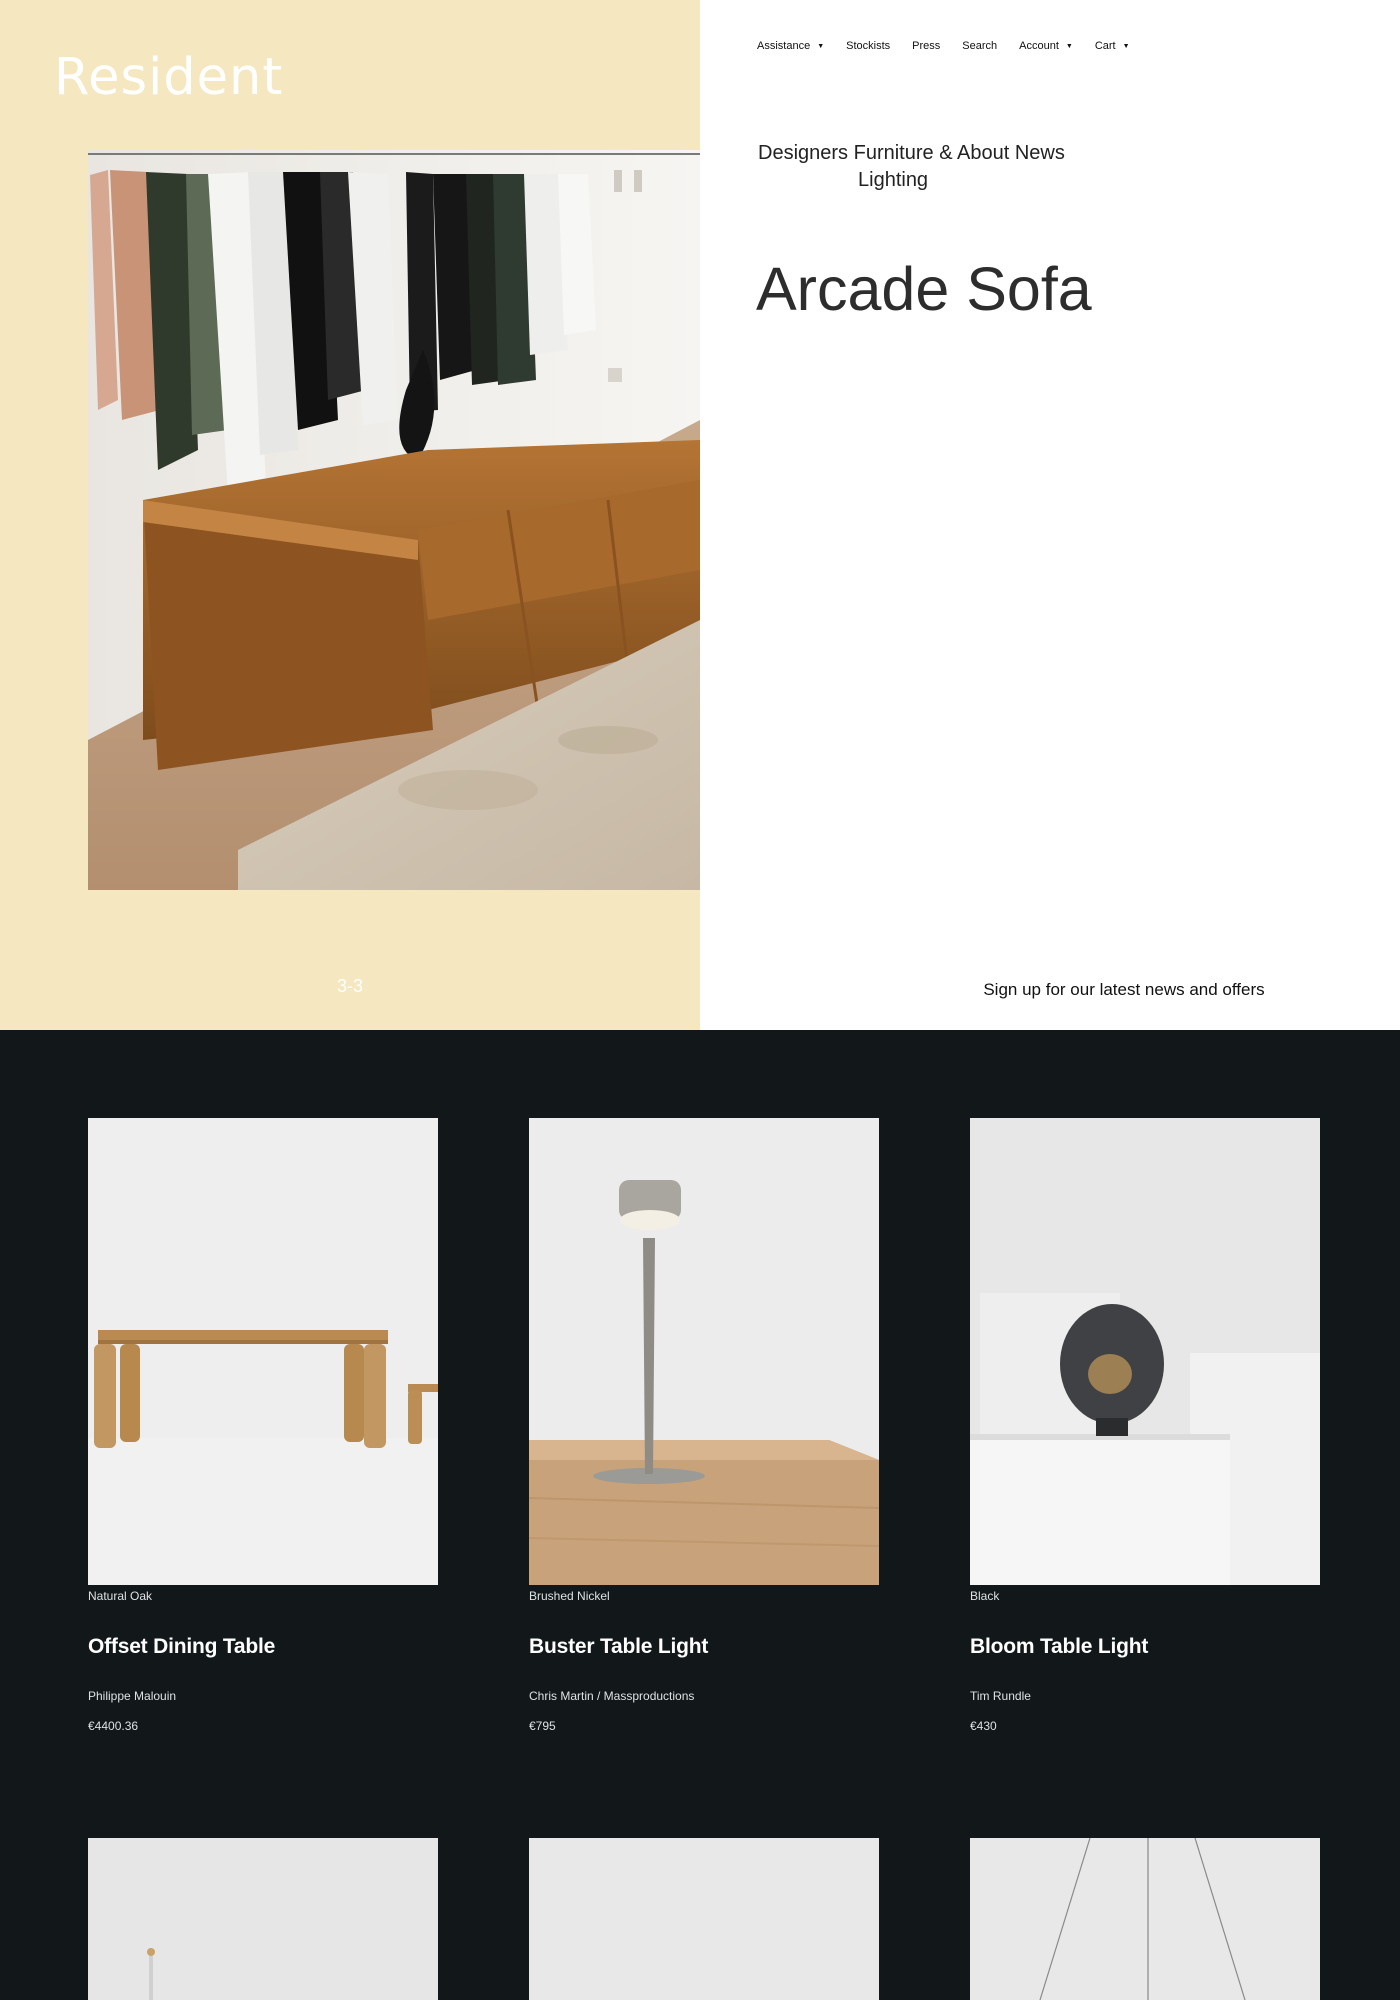 The width and height of the screenshot is (1400, 2000). I want to click on product-variant: Black, so click(985, 1596).